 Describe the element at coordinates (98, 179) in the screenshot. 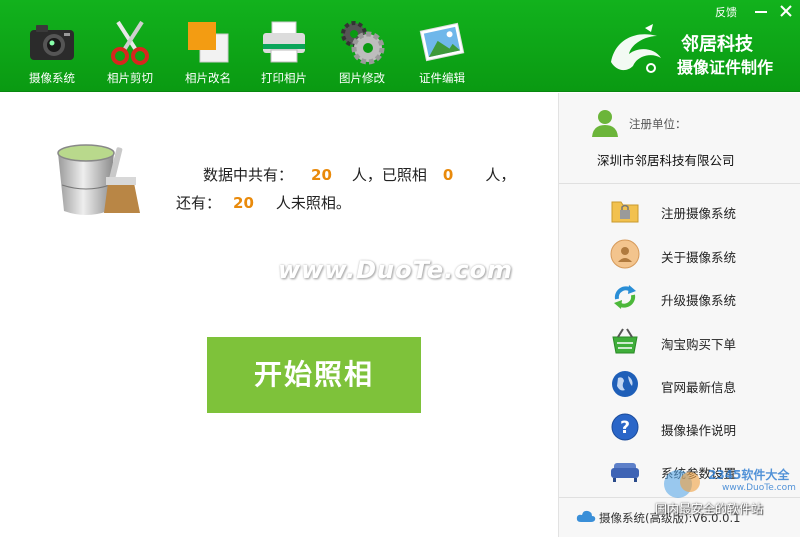

I see `paint-bucket-icon` at that location.